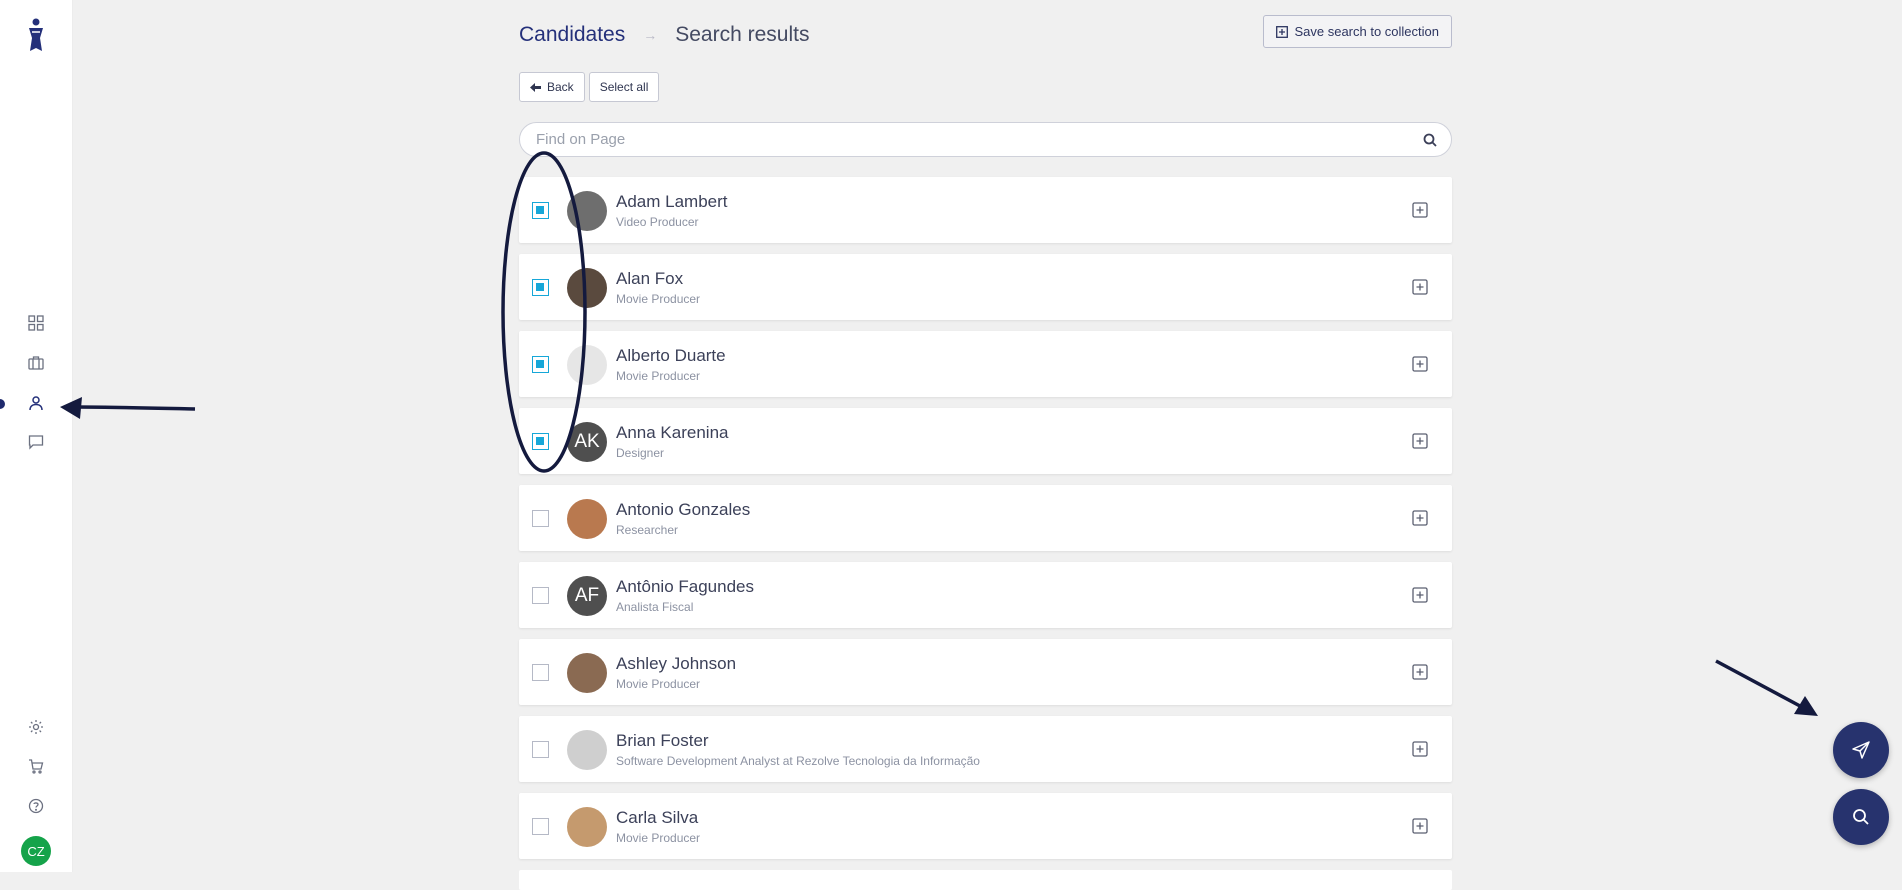 The image size is (1902, 890). What do you see at coordinates (640, 453) in the screenshot?
I see `candidate-role: Designer` at bounding box center [640, 453].